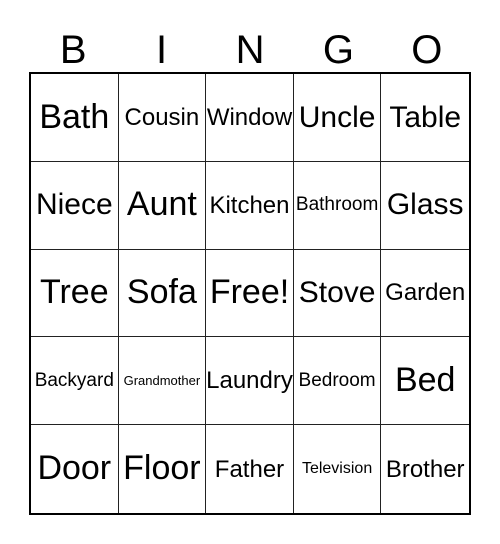 The height and width of the screenshot is (544, 500). I want to click on bingo-cell-label: Laundry, so click(249, 381).